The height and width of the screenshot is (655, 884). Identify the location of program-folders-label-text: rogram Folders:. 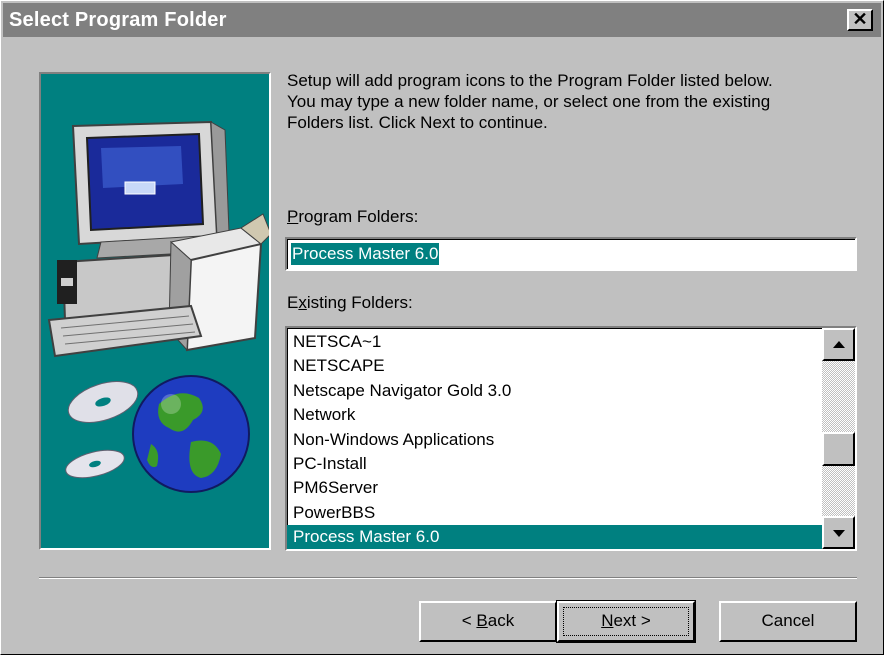
(358, 216).